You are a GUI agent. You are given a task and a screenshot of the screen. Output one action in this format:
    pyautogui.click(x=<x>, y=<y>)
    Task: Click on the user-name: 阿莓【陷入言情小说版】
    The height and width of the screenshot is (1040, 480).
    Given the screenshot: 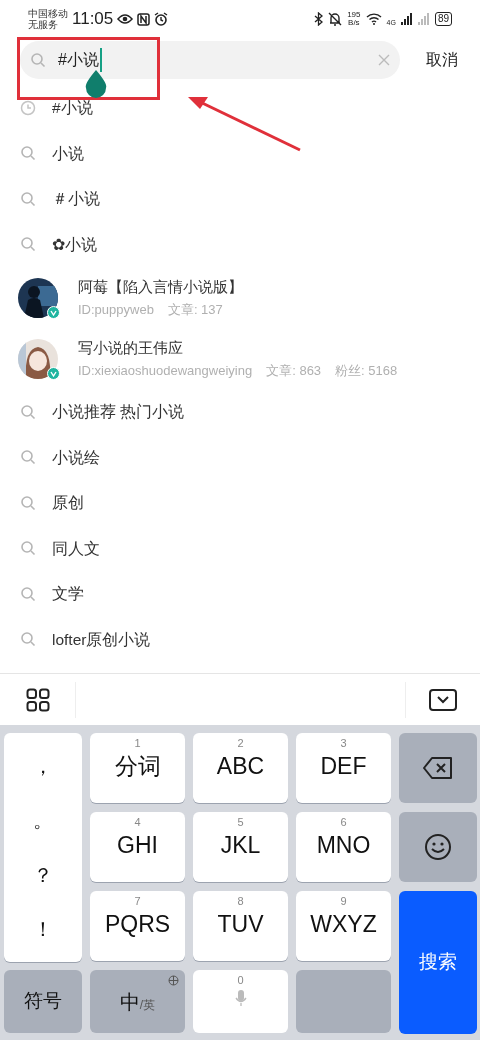 What is the action you would take?
    pyautogui.click(x=160, y=286)
    